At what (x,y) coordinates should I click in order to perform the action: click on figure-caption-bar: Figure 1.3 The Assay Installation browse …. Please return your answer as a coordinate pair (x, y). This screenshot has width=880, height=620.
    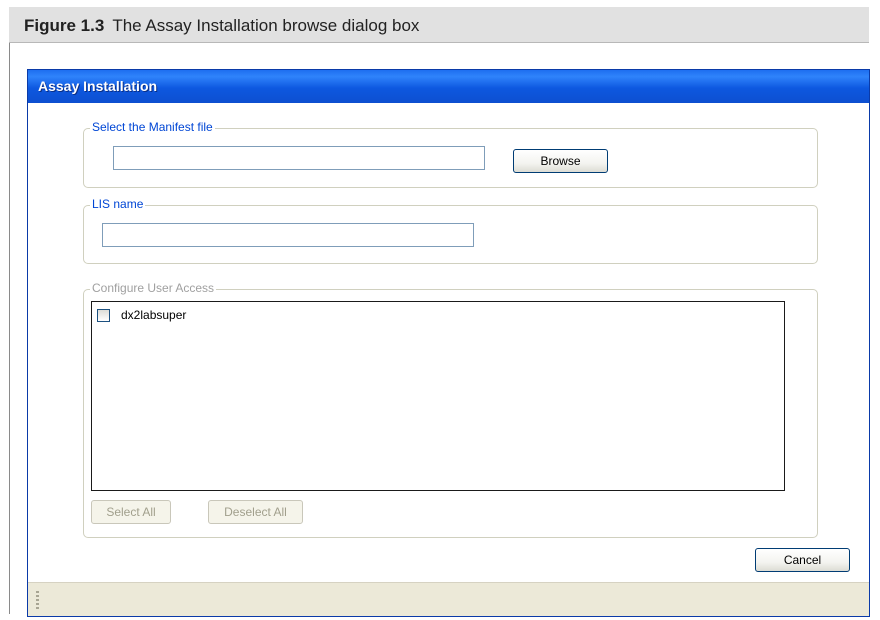
    Looking at the image, I should click on (439, 25).